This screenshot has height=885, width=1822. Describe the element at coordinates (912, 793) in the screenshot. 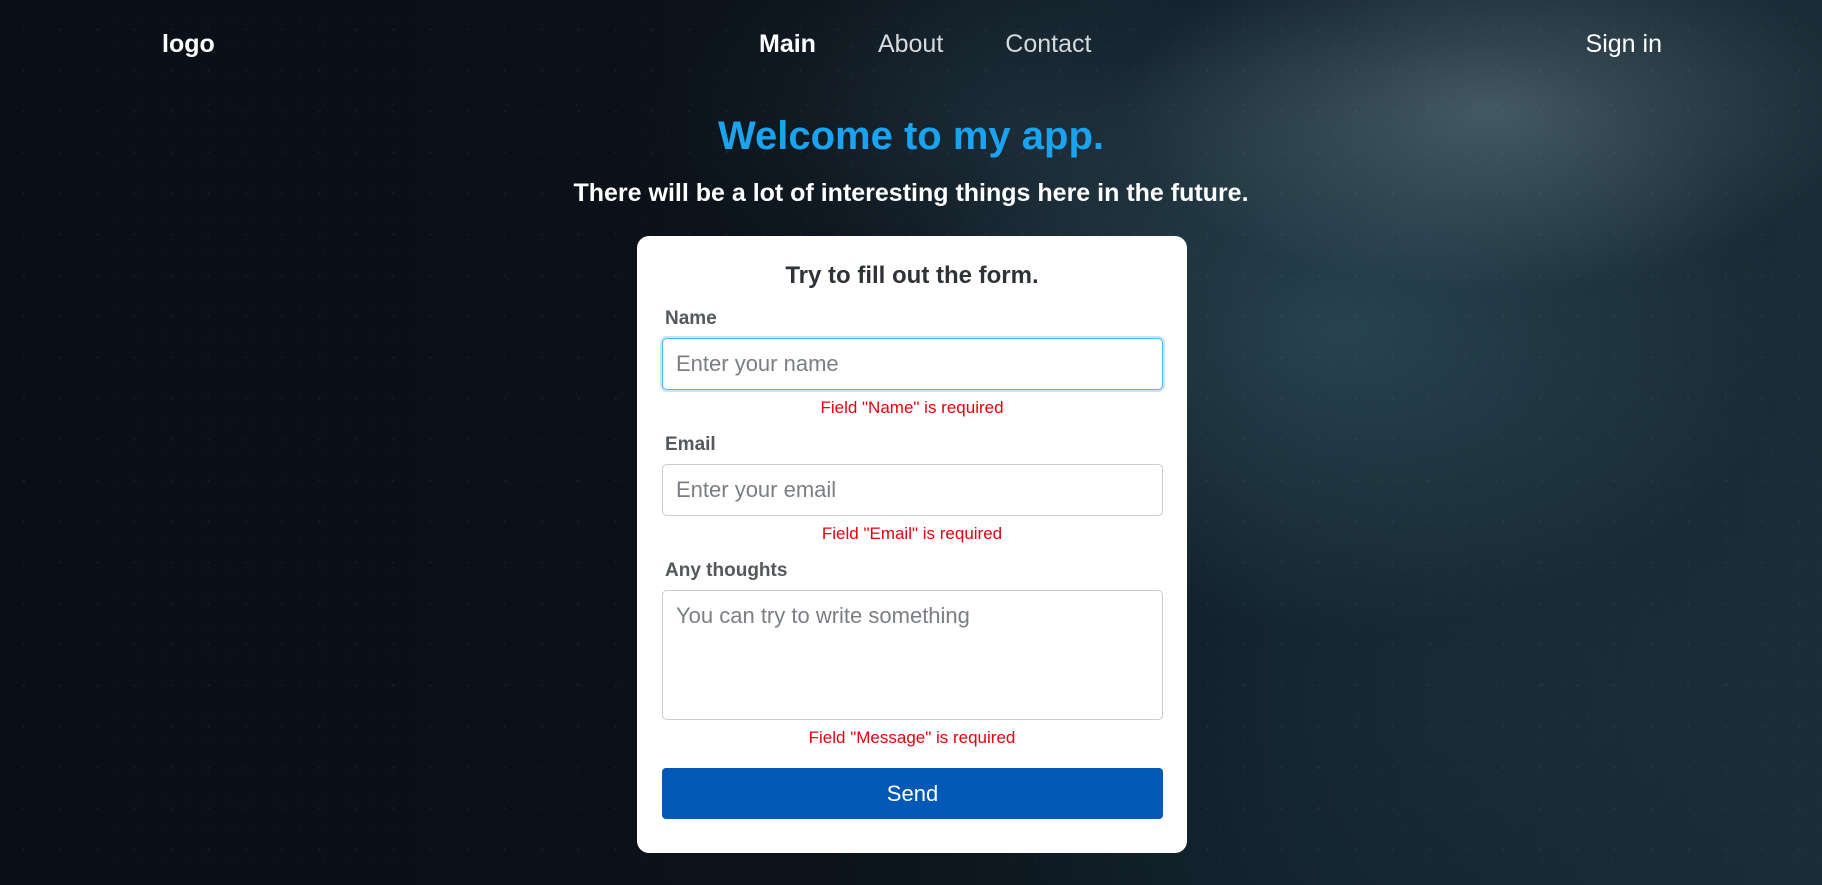

I see `send-button: Send` at that location.